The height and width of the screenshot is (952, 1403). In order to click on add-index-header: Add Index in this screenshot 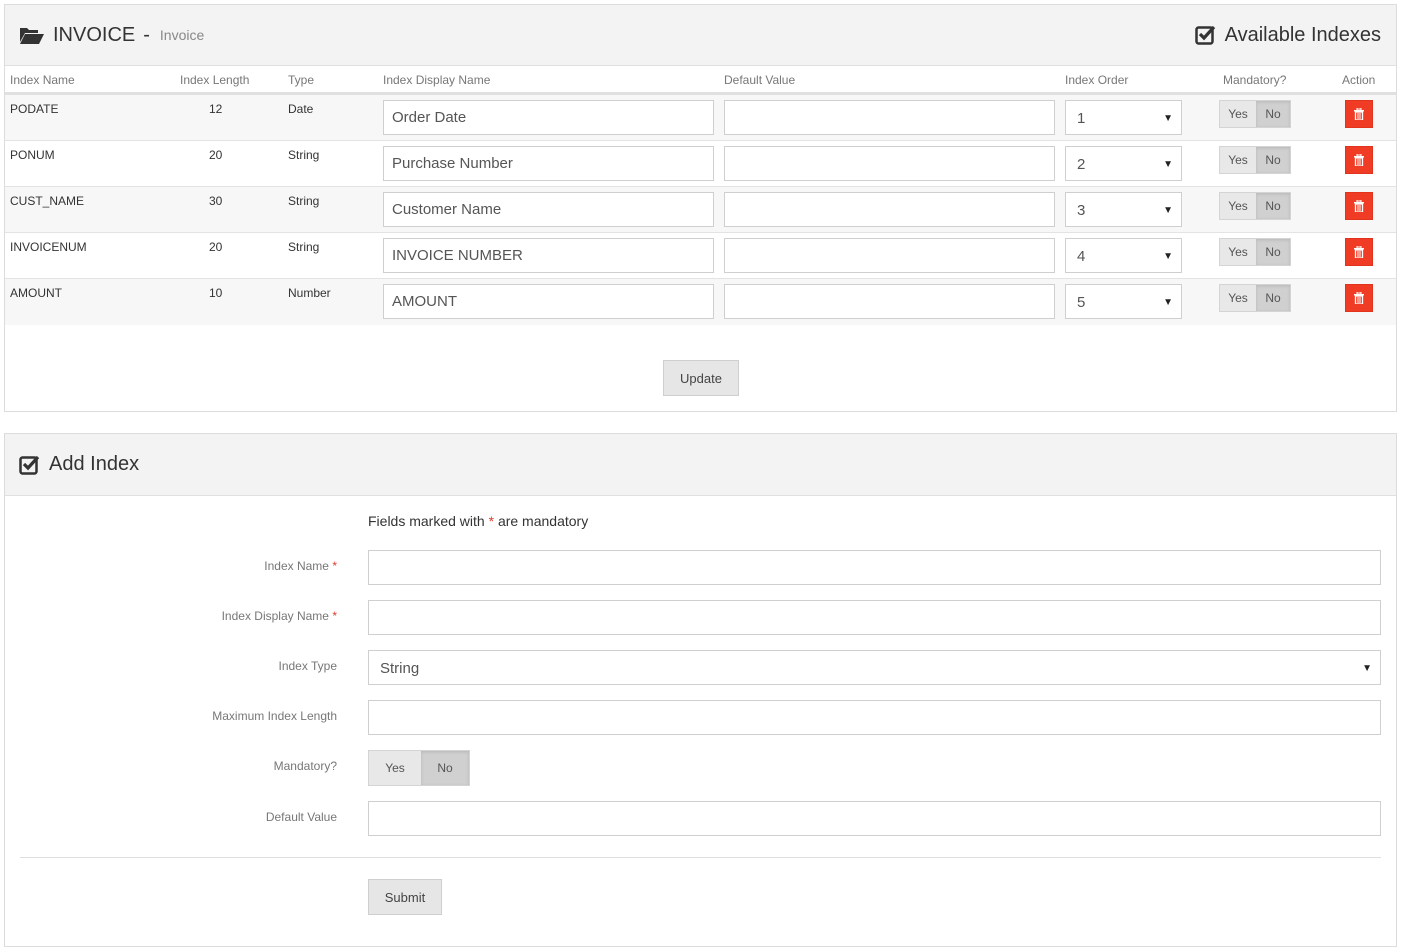, I will do `click(700, 465)`.